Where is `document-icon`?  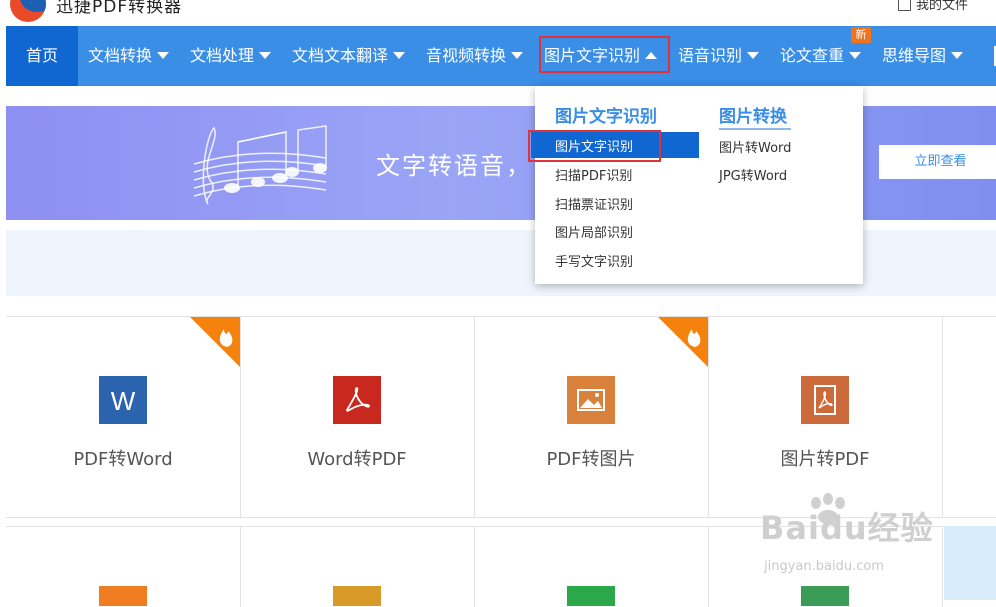
document-icon is located at coordinates (357, 596).